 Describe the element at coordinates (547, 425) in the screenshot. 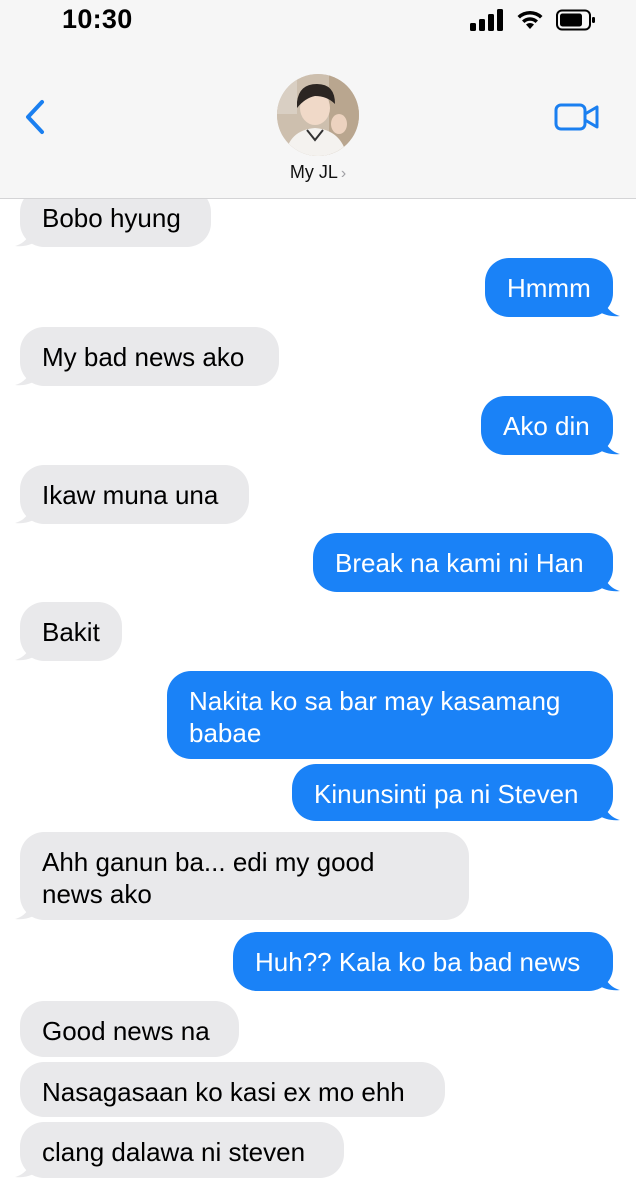

I see `message-bubble-outgoing: Ako din` at that location.